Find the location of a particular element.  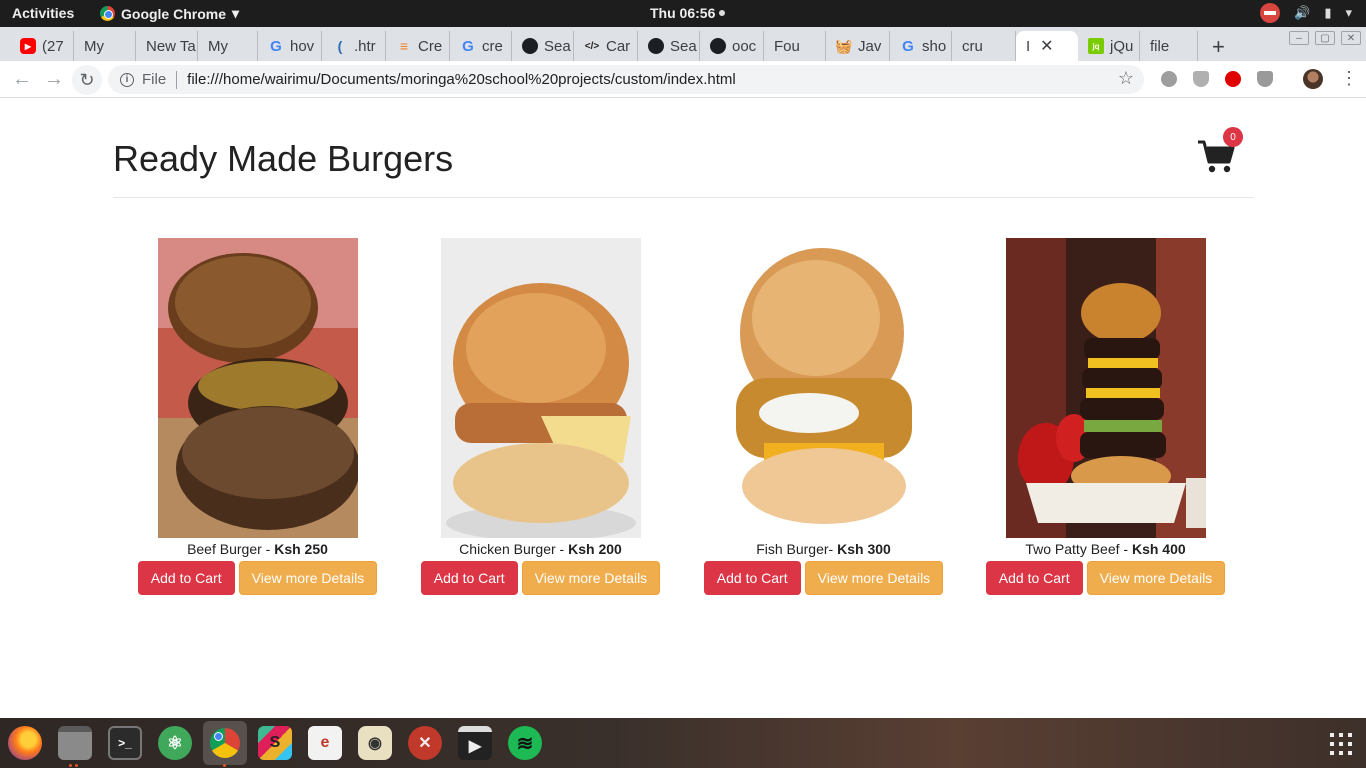

browser-tab: New Ta is located at coordinates (167, 46).